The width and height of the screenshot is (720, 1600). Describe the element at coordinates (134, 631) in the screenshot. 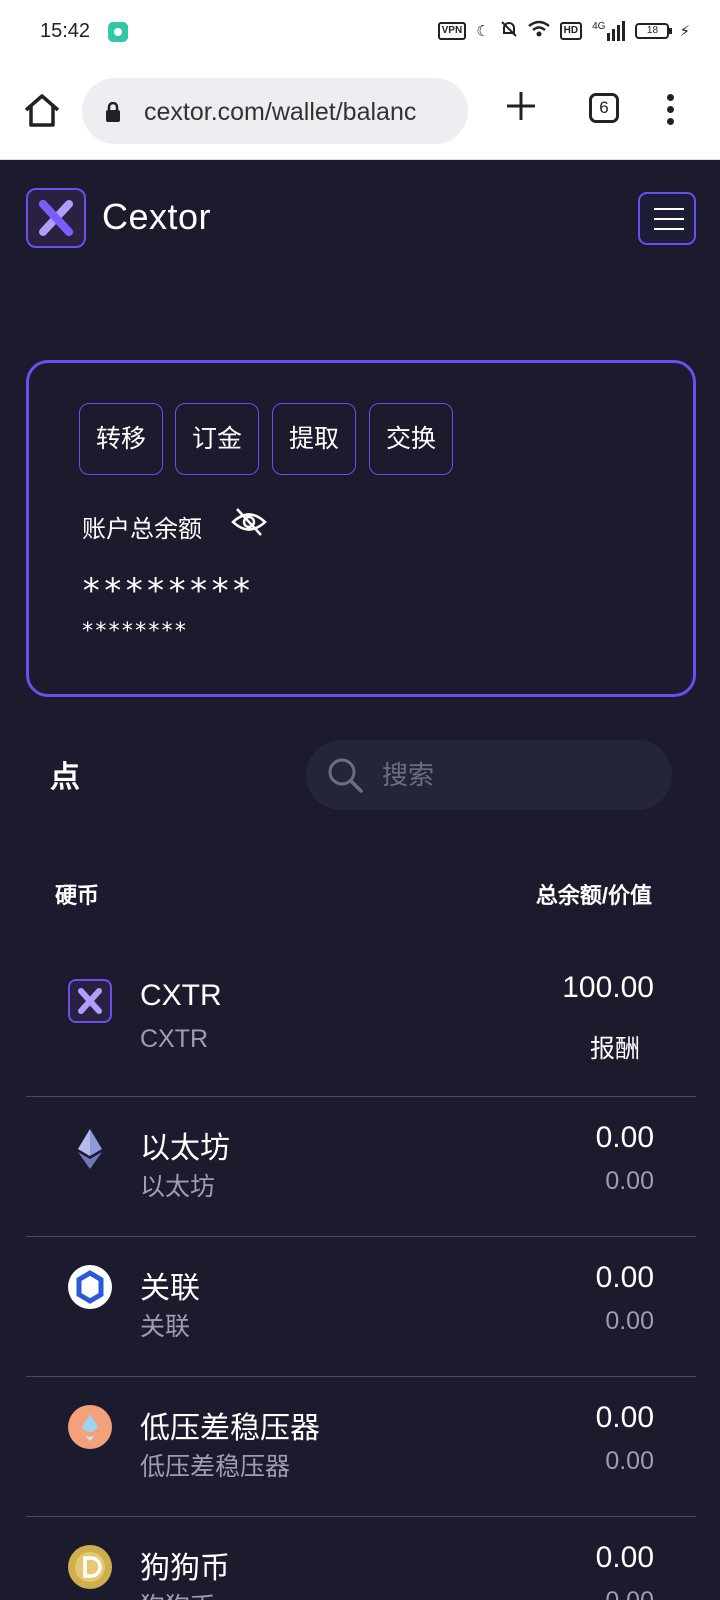

I see `hidden-value: ********` at that location.